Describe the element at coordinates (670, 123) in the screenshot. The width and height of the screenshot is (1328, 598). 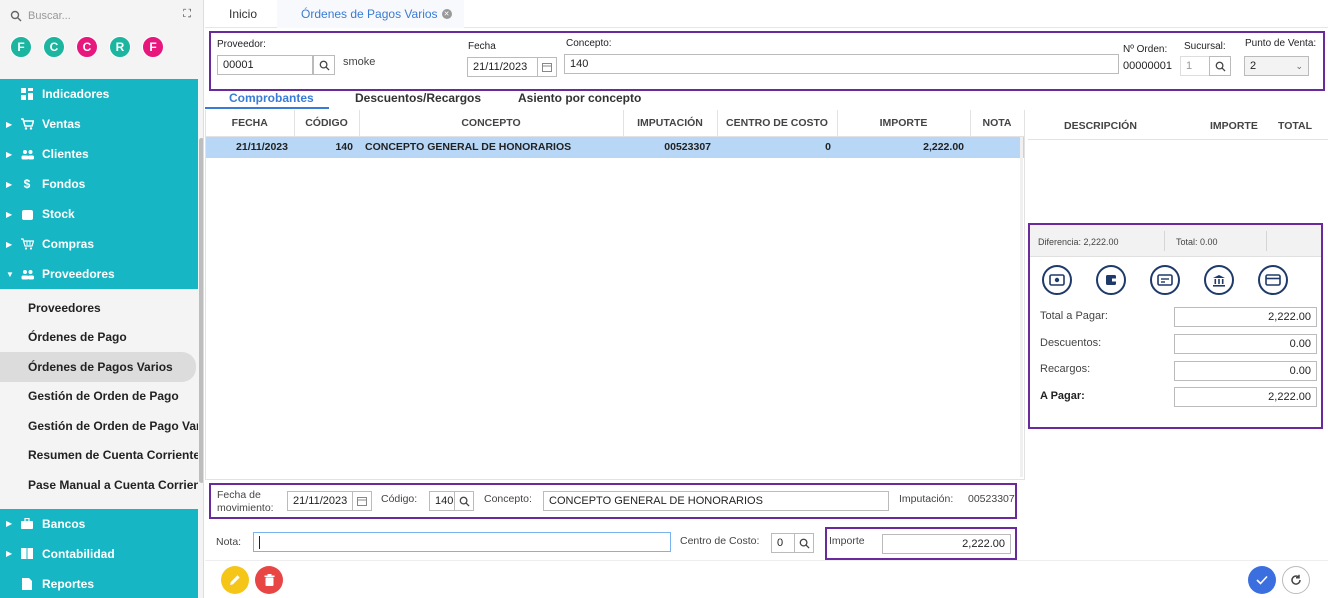
I see `col-imputacion: IMPUTACIÓN` at that location.